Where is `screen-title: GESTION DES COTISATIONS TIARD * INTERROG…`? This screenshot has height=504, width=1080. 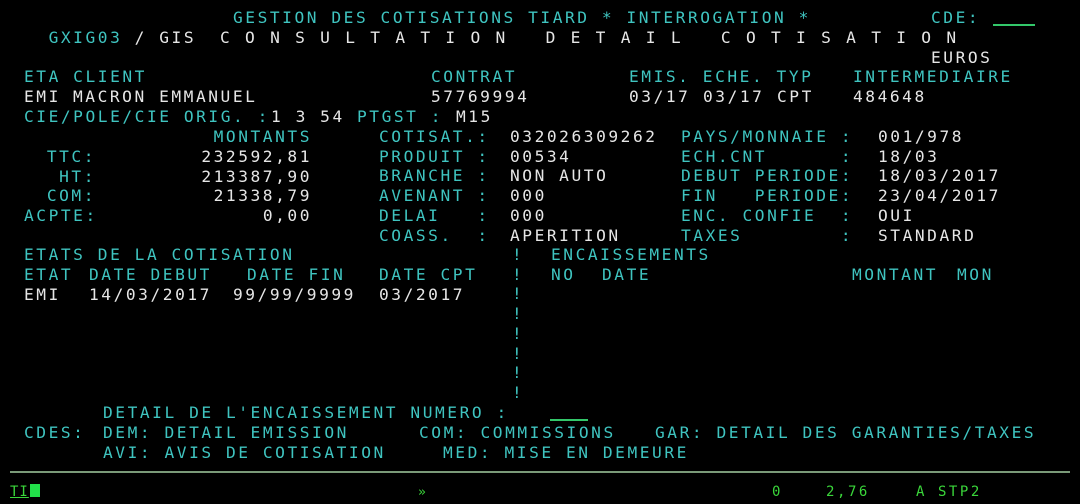 screen-title: GESTION DES COTISATIONS TIARD * INTERROG… is located at coordinates (522, 17).